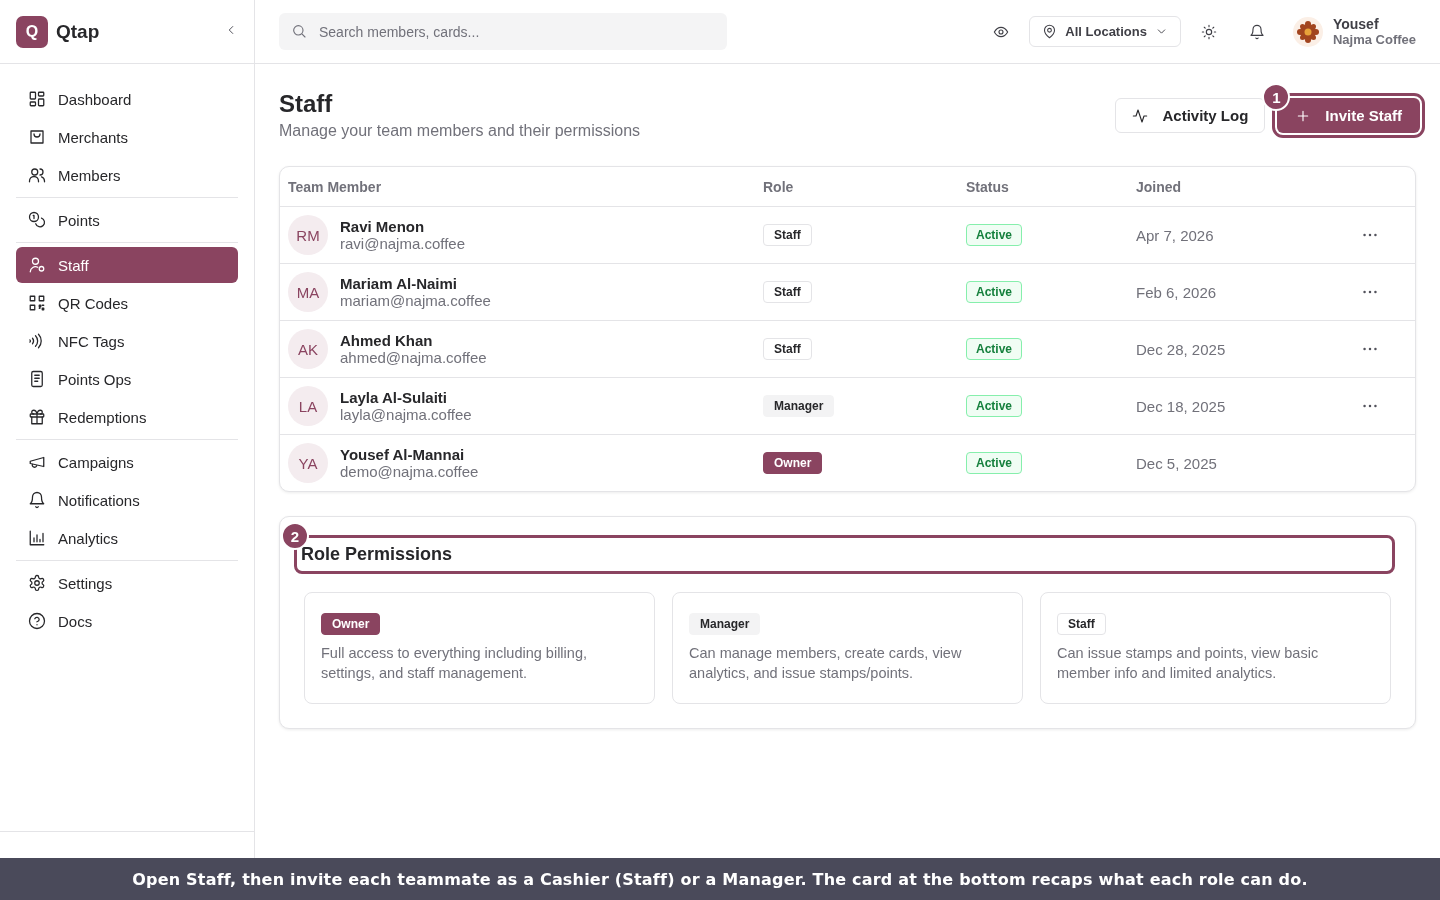 This screenshot has height=900, width=1440. Describe the element at coordinates (454, 663) in the screenshot. I see `role-description: Full access to everything including billing, settings, and staff management.` at that location.